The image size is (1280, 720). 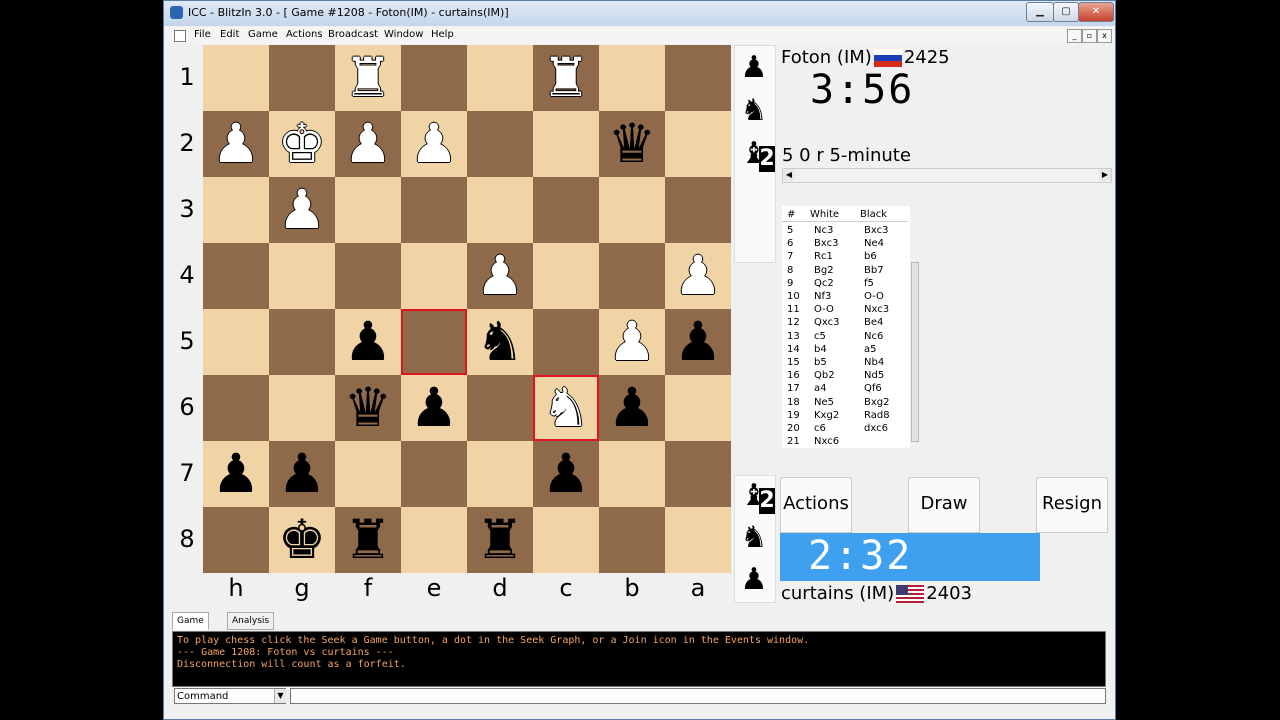 I want to click on board-square-c5, so click(x=566, y=342).